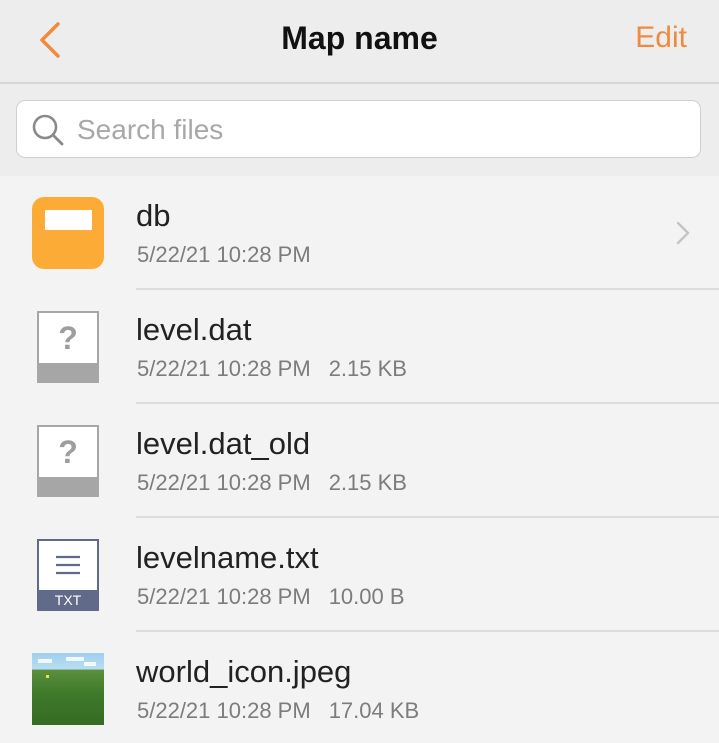 The height and width of the screenshot is (743, 719). Describe the element at coordinates (661, 38) in the screenshot. I see `edit-button: Edit` at that location.